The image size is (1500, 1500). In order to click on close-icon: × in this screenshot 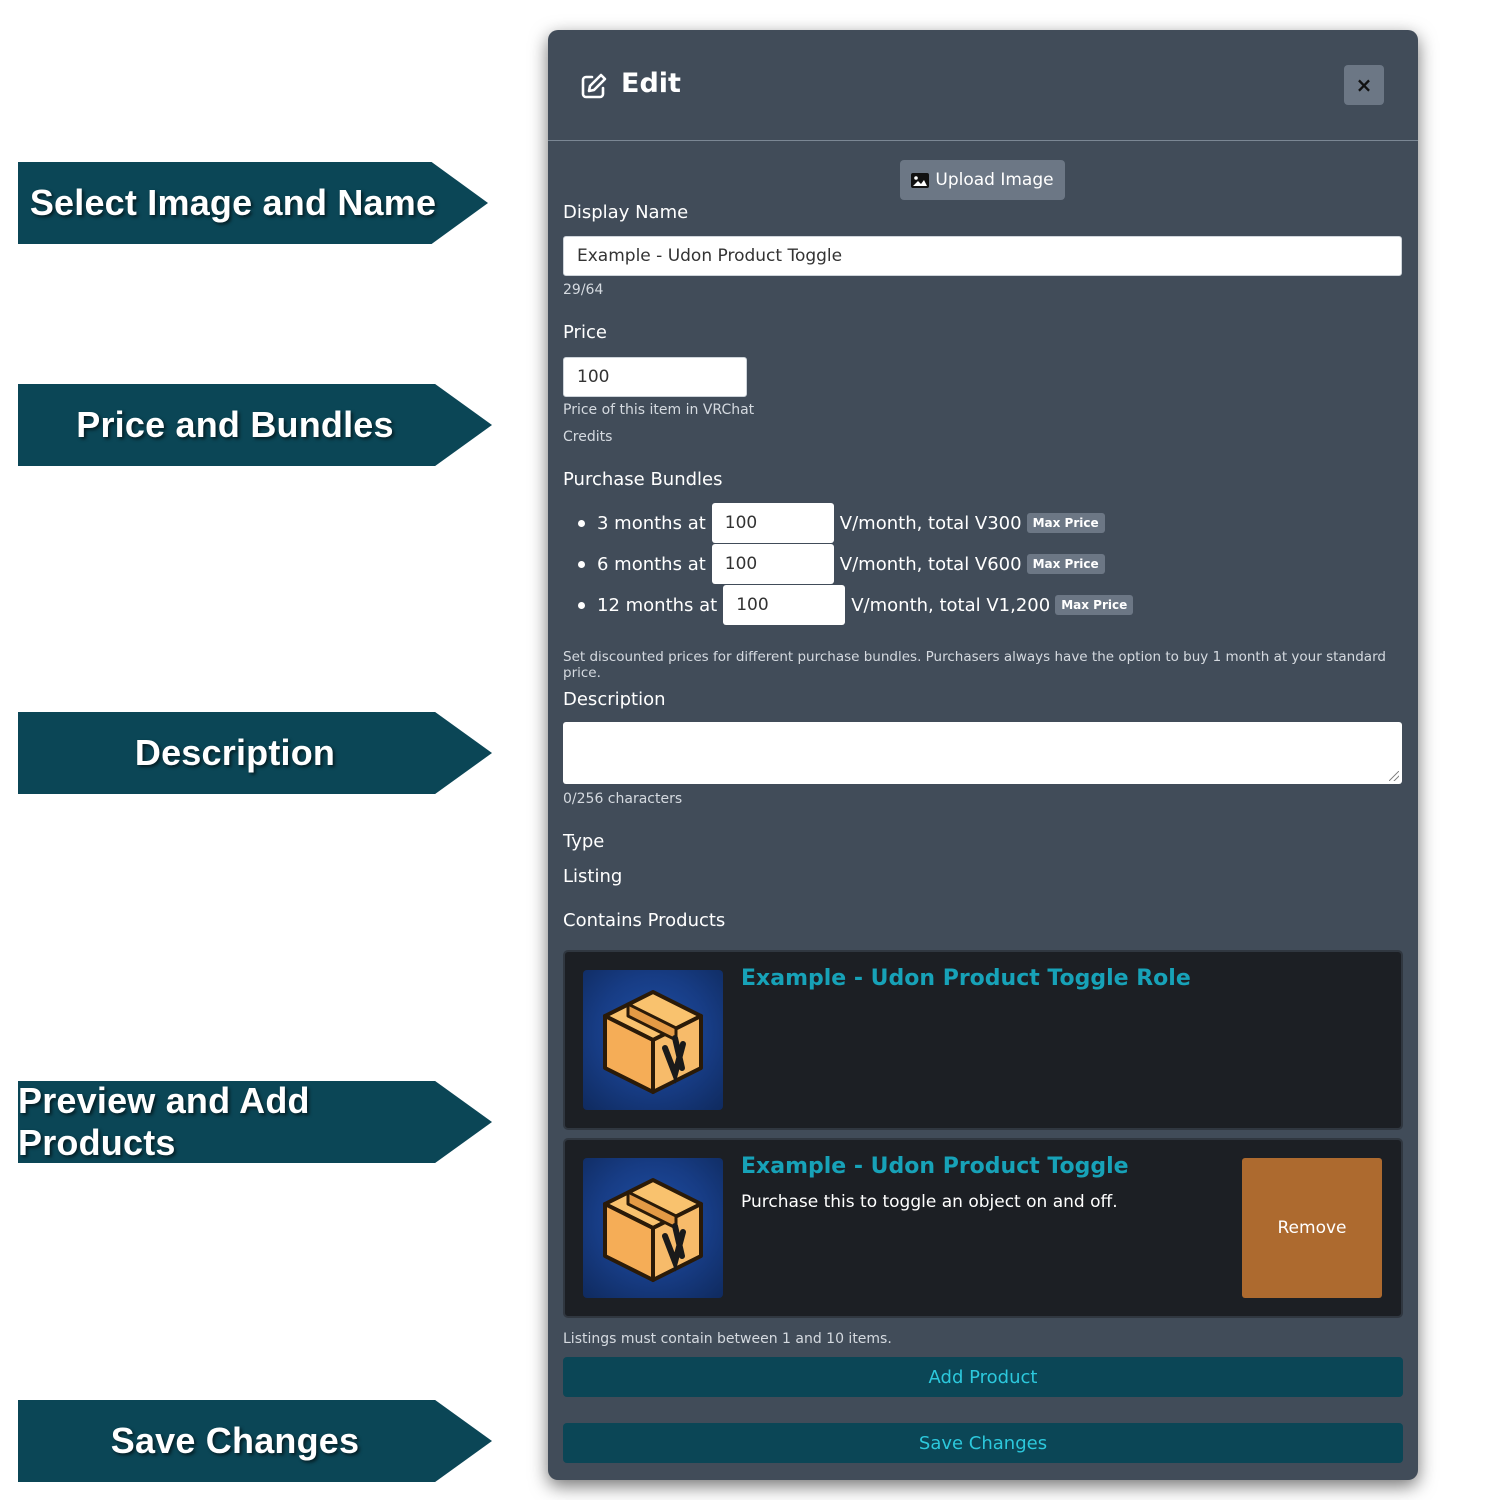, I will do `click(1364, 85)`.